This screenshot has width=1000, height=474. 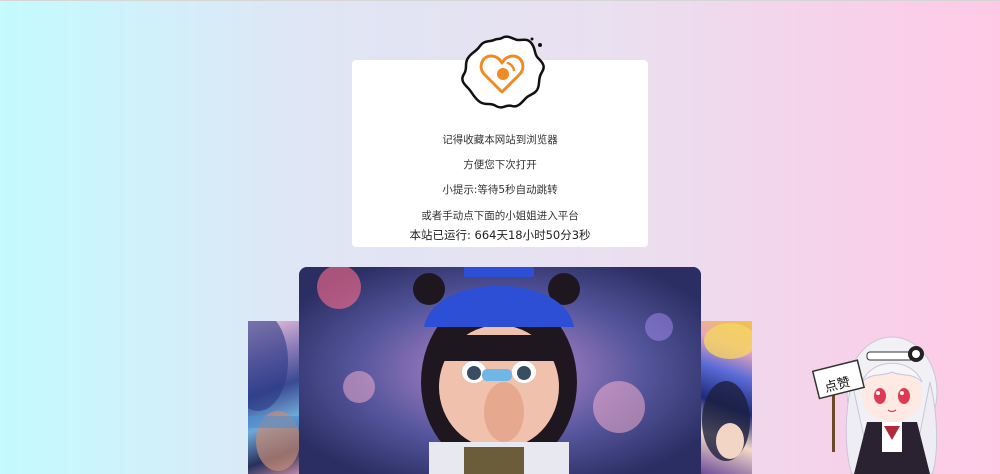 I want to click on carousel-slide-left, so click(x=274, y=397).